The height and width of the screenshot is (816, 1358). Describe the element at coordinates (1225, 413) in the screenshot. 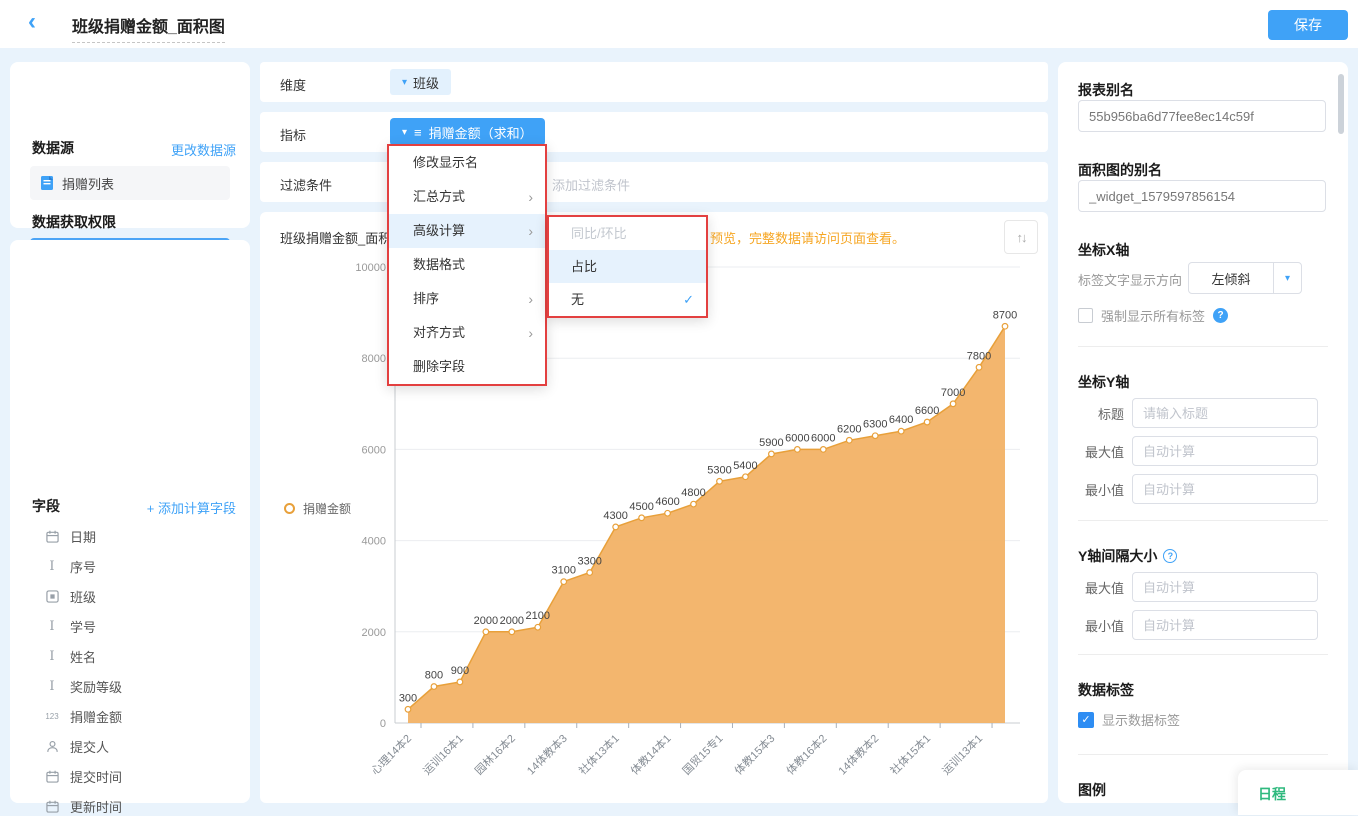

I see `y-axis-title-input` at that location.